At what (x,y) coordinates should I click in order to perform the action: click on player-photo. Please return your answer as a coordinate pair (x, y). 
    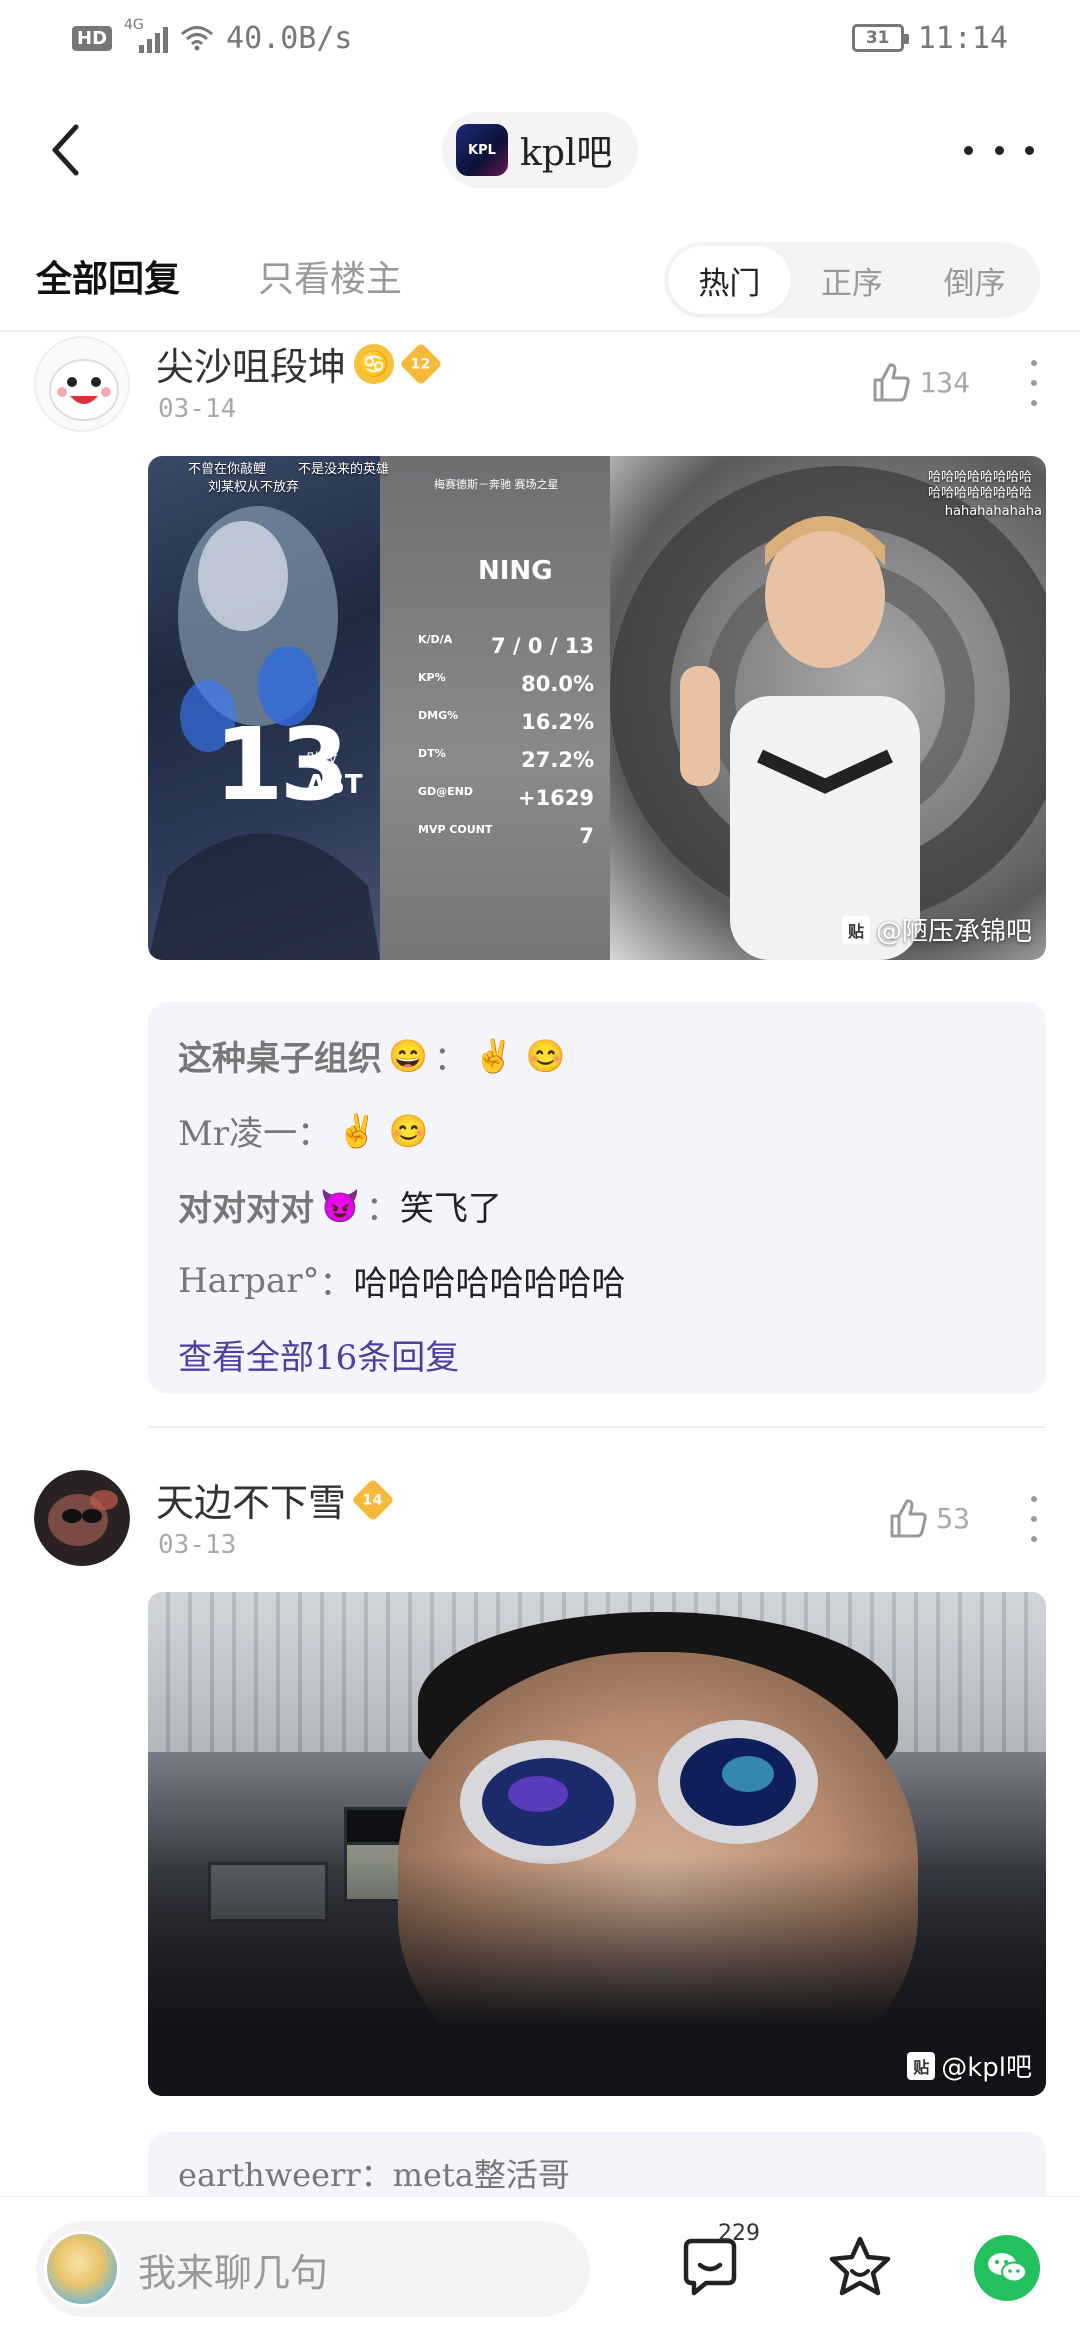
    Looking at the image, I should click on (828, 708).